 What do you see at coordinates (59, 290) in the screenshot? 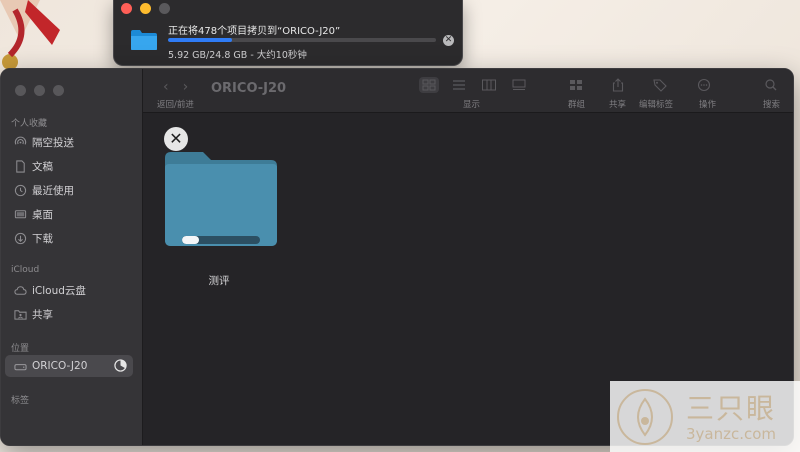
I see `sidebar-item-label: iCloud云盘` at bounding box center [59, 290].